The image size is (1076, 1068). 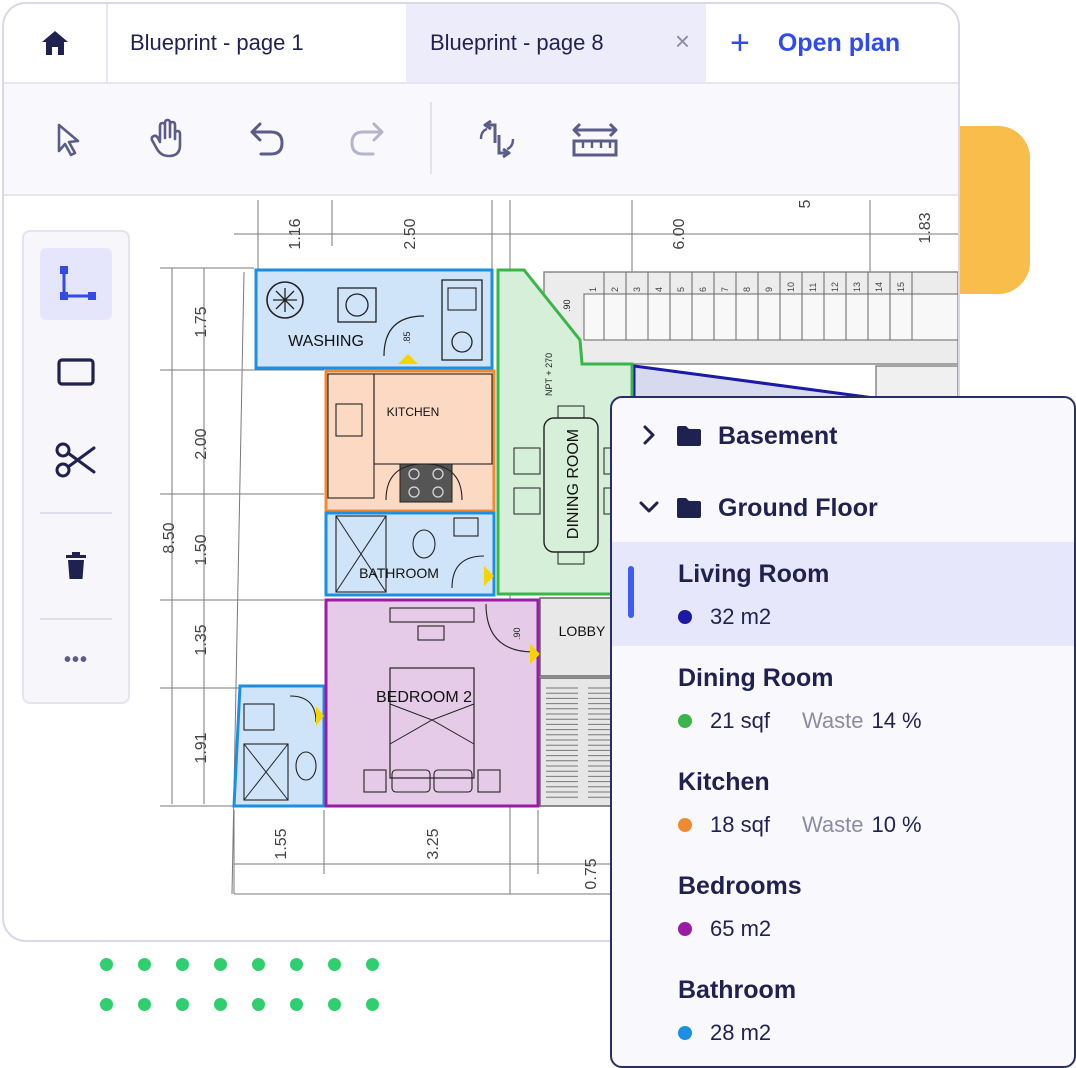 What do you see at coordinates (750, 318) in the screenshot?
I see `staircase: 1 2 3 4 5 6 7 8 9 10 11 12 13 14 15` at bounding box center [750, 318].